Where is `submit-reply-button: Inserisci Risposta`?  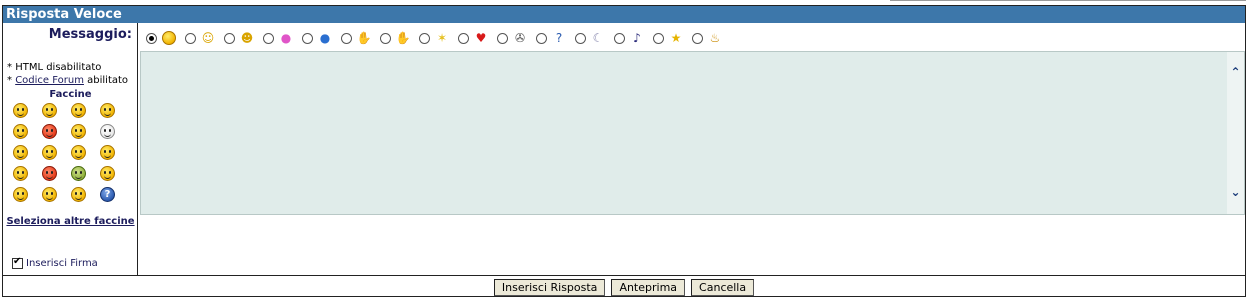 submit-reply-button: Inserisci Risposta is located at coordinates (549, 287).